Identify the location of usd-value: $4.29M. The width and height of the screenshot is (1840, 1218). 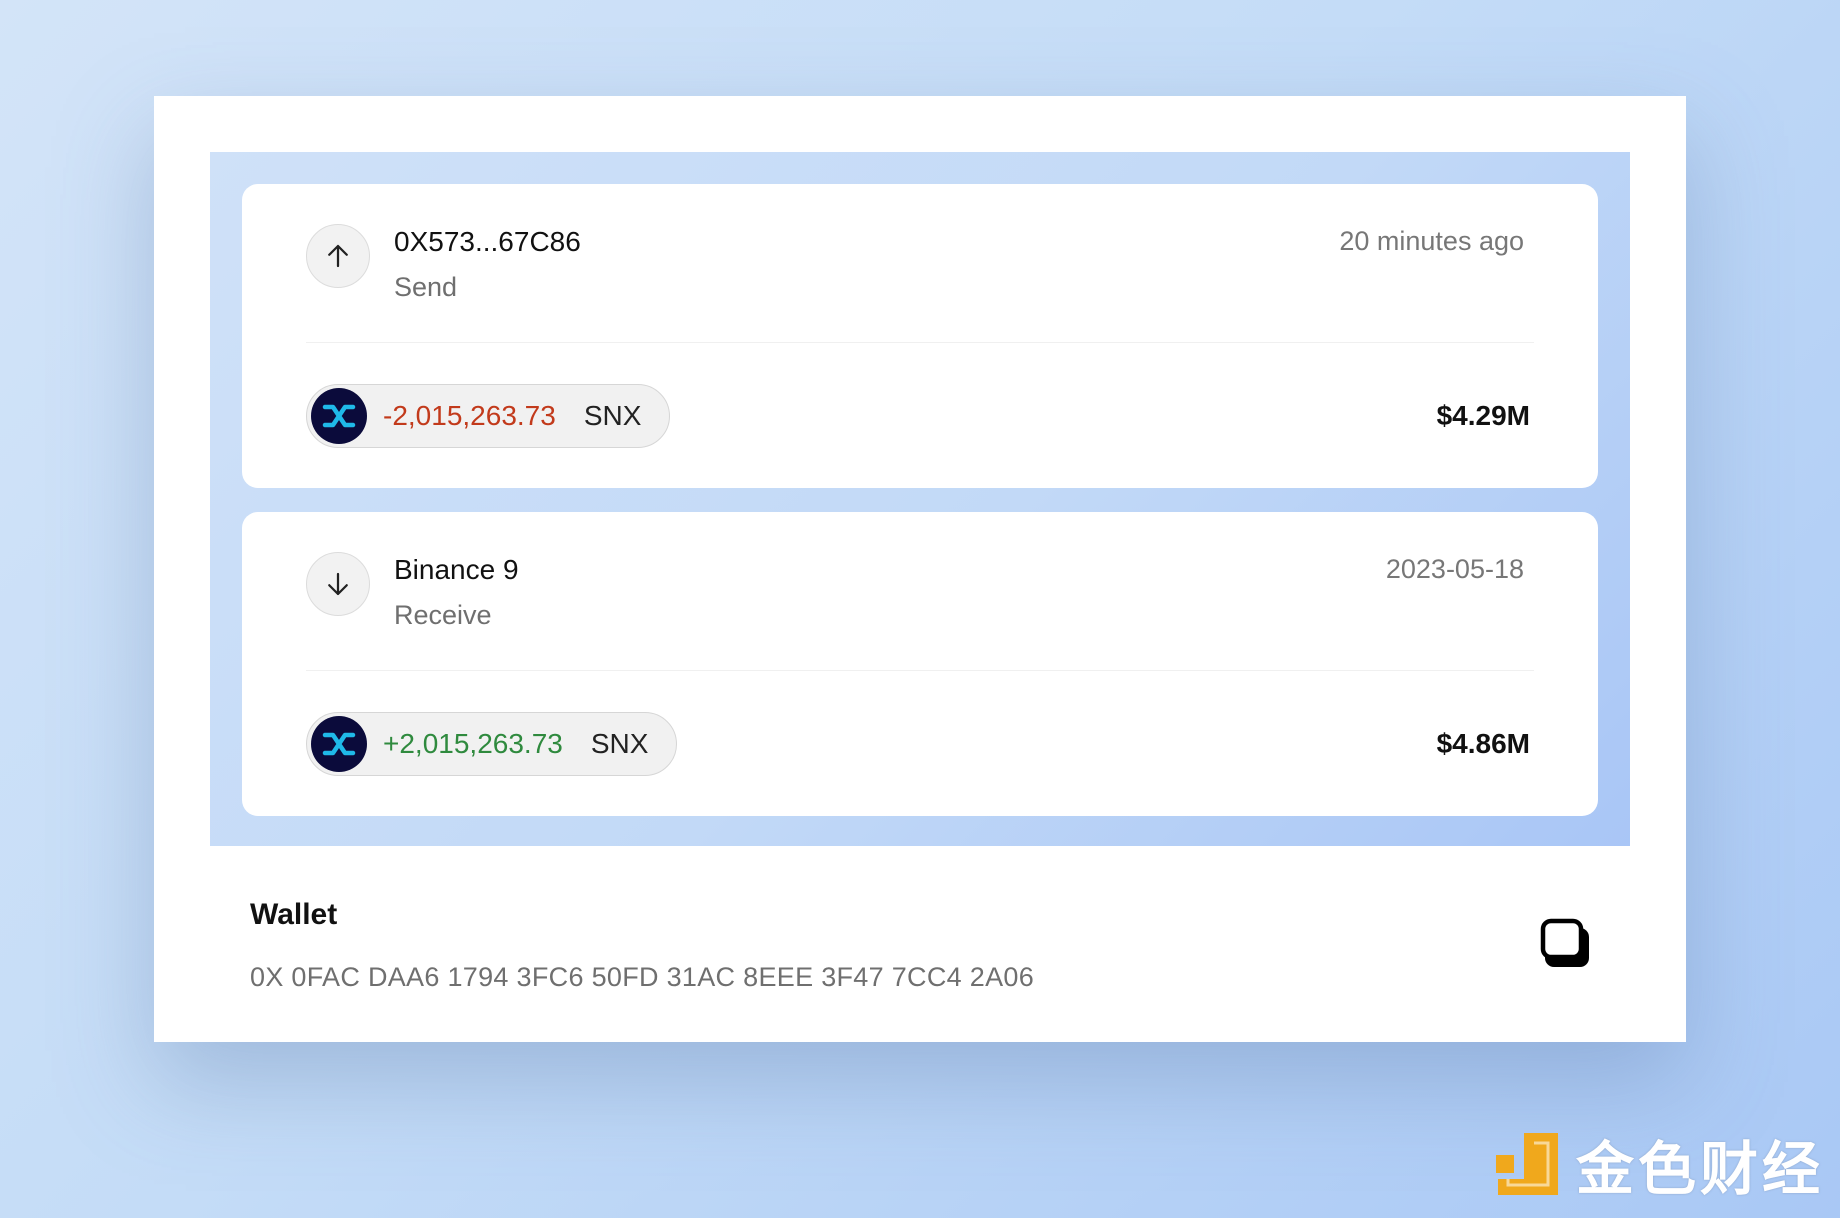
(1483, 415).